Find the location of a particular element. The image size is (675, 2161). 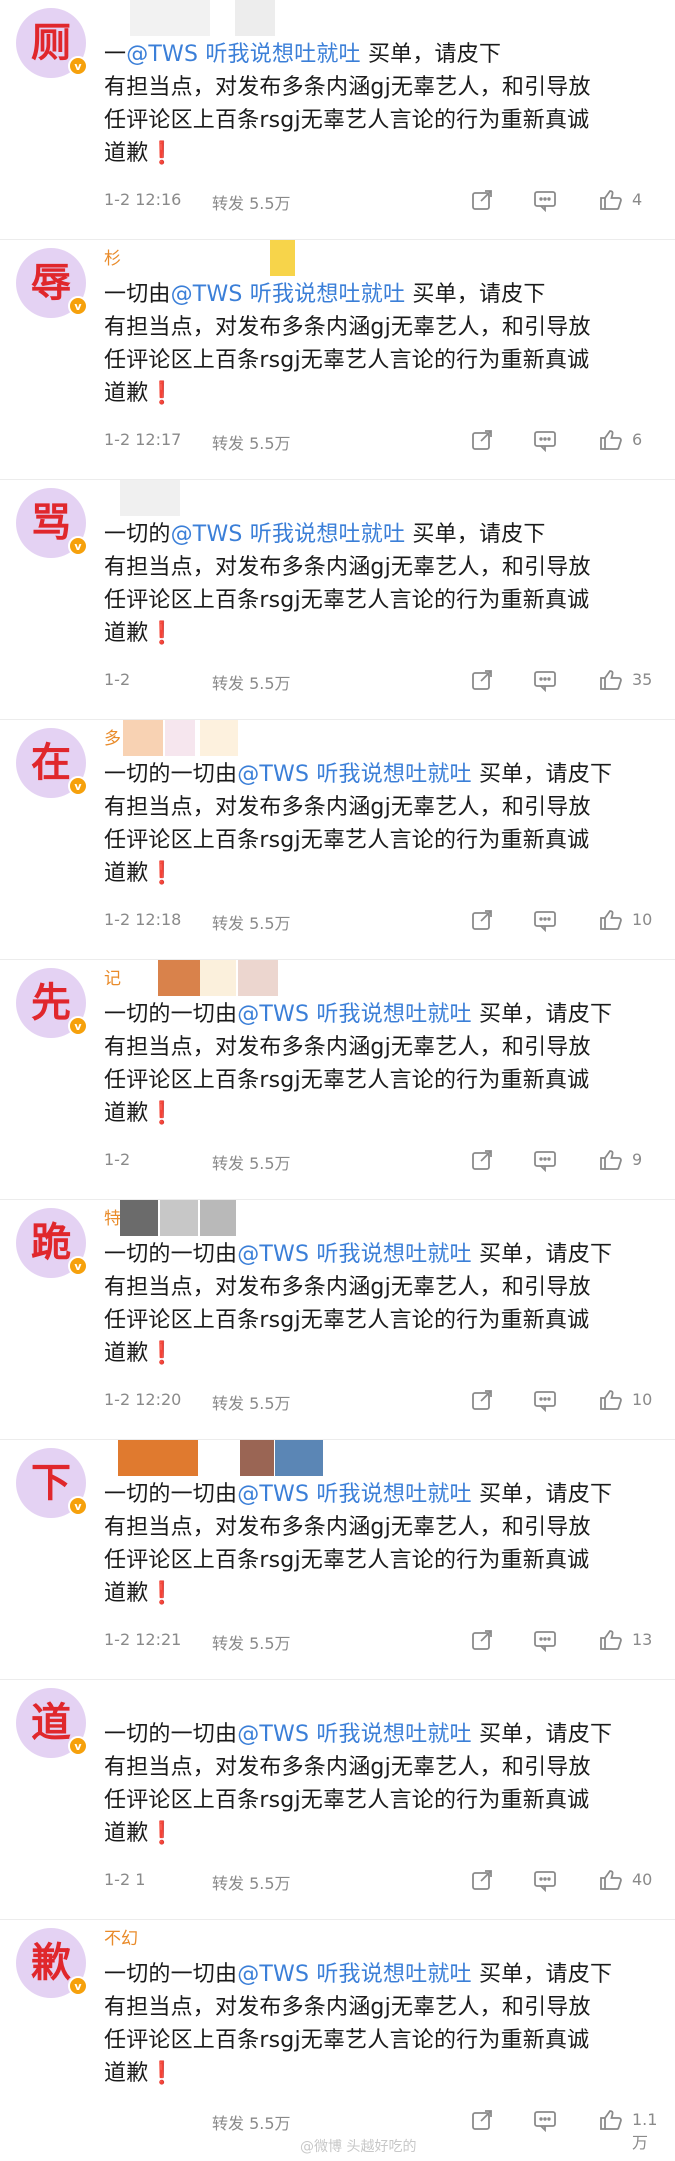

avatar-character: 下 is located at coordinates (51, 1483).